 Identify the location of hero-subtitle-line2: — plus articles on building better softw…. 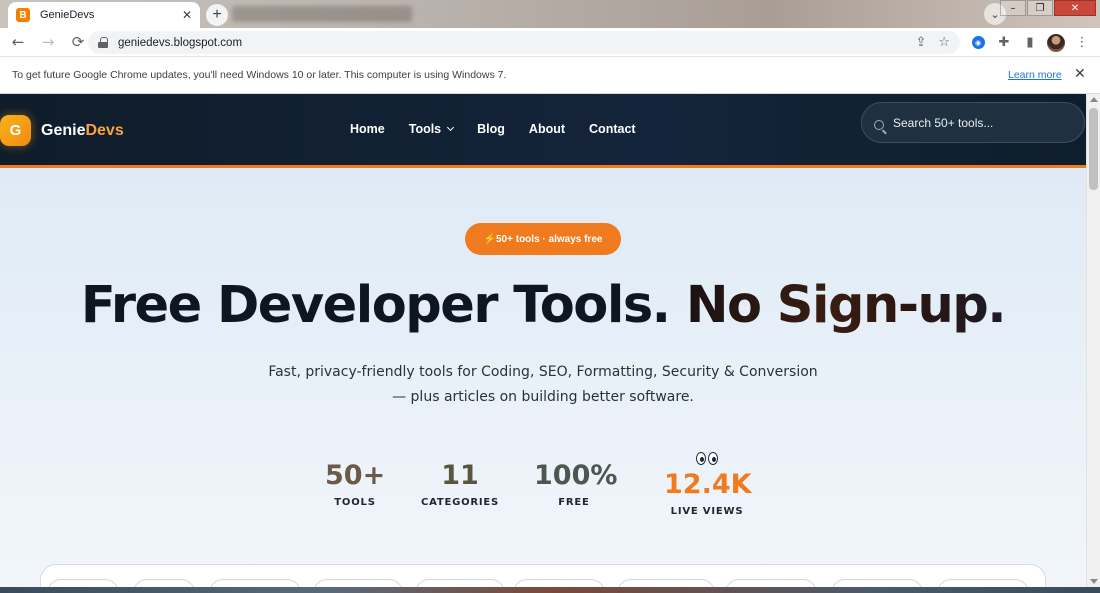
(543, 397).